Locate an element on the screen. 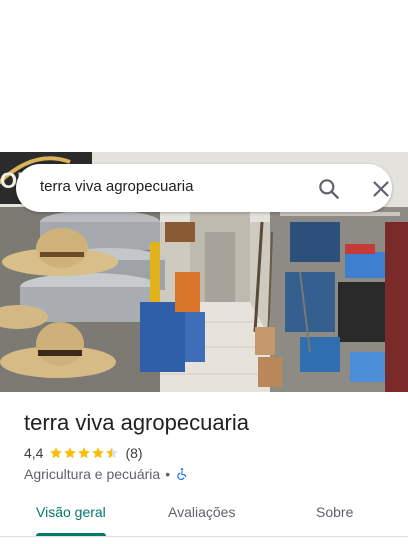 This screenshot has width=408, height=544. place-tabs: Visão geral Avaliações Sobre is located at coordinates (204, 515).